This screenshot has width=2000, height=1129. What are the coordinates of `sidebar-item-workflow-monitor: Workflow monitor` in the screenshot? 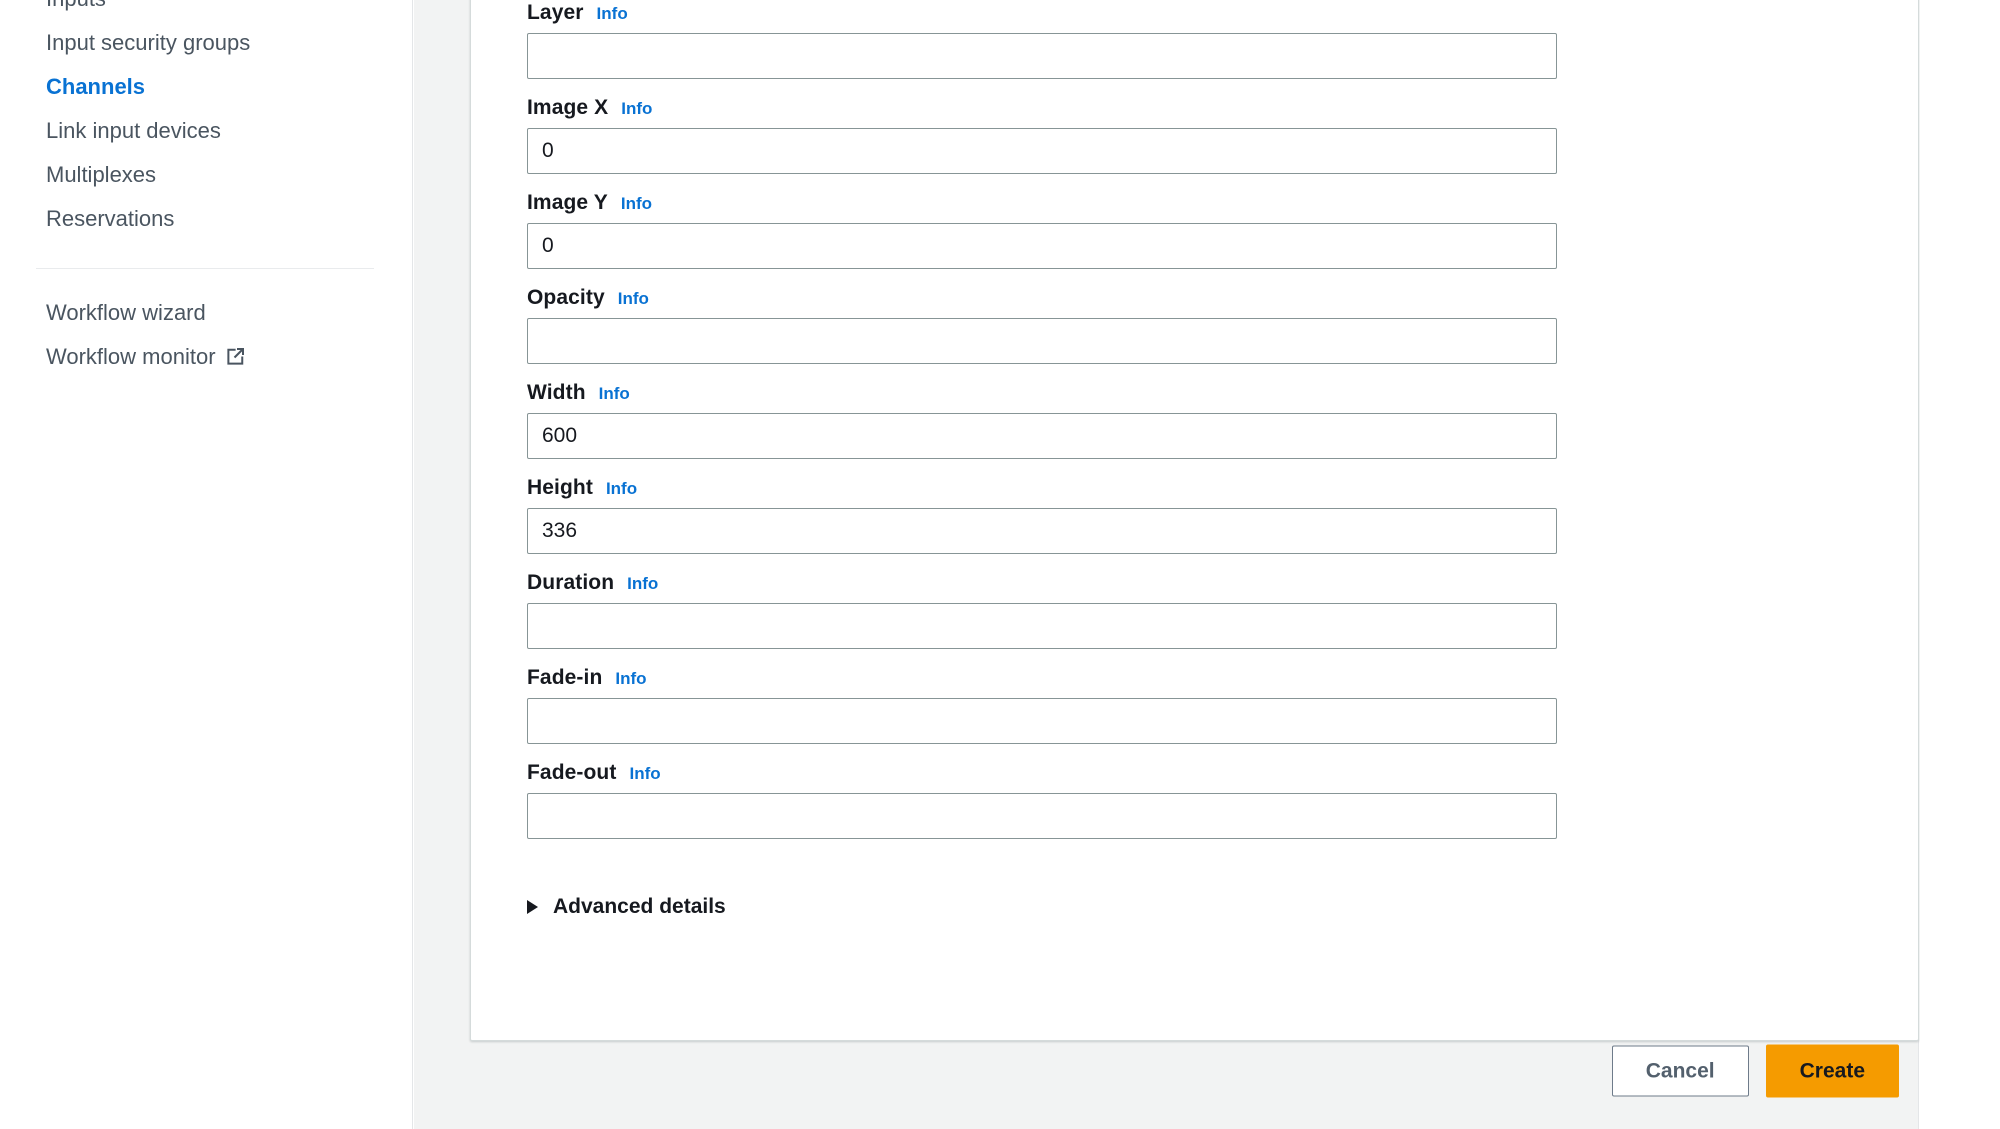 It's located at (206, 357).